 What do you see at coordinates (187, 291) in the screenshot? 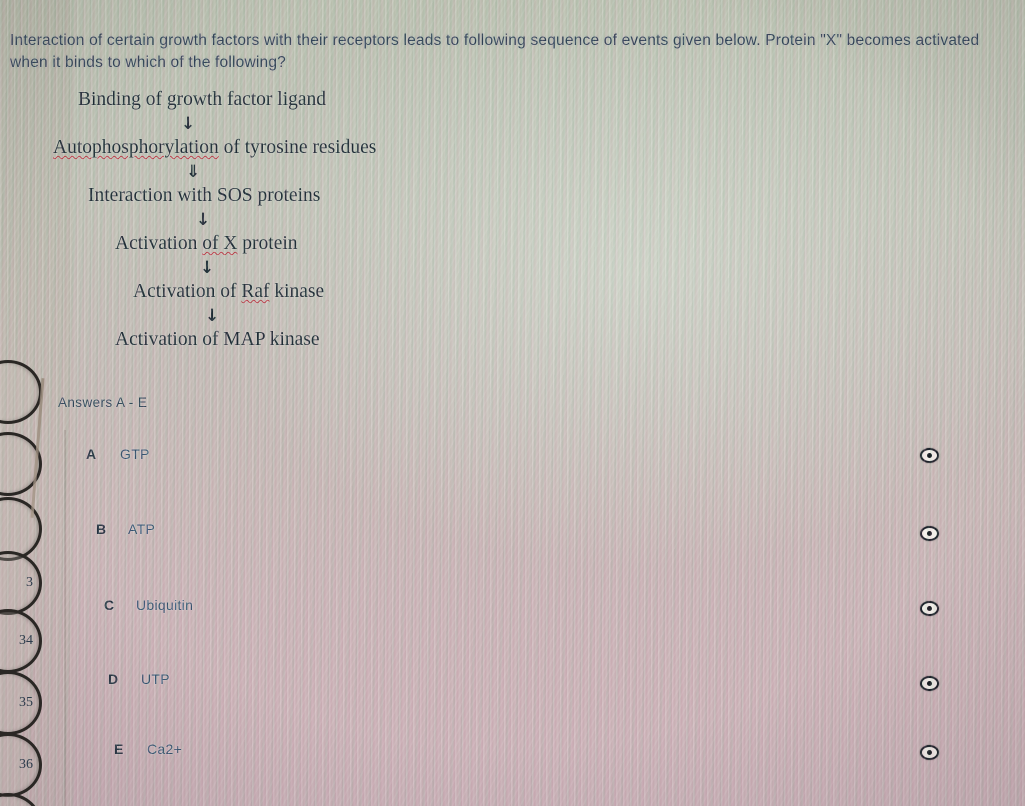
I see `cascade-step-text: Activation of` at bounding box center [187, 291].